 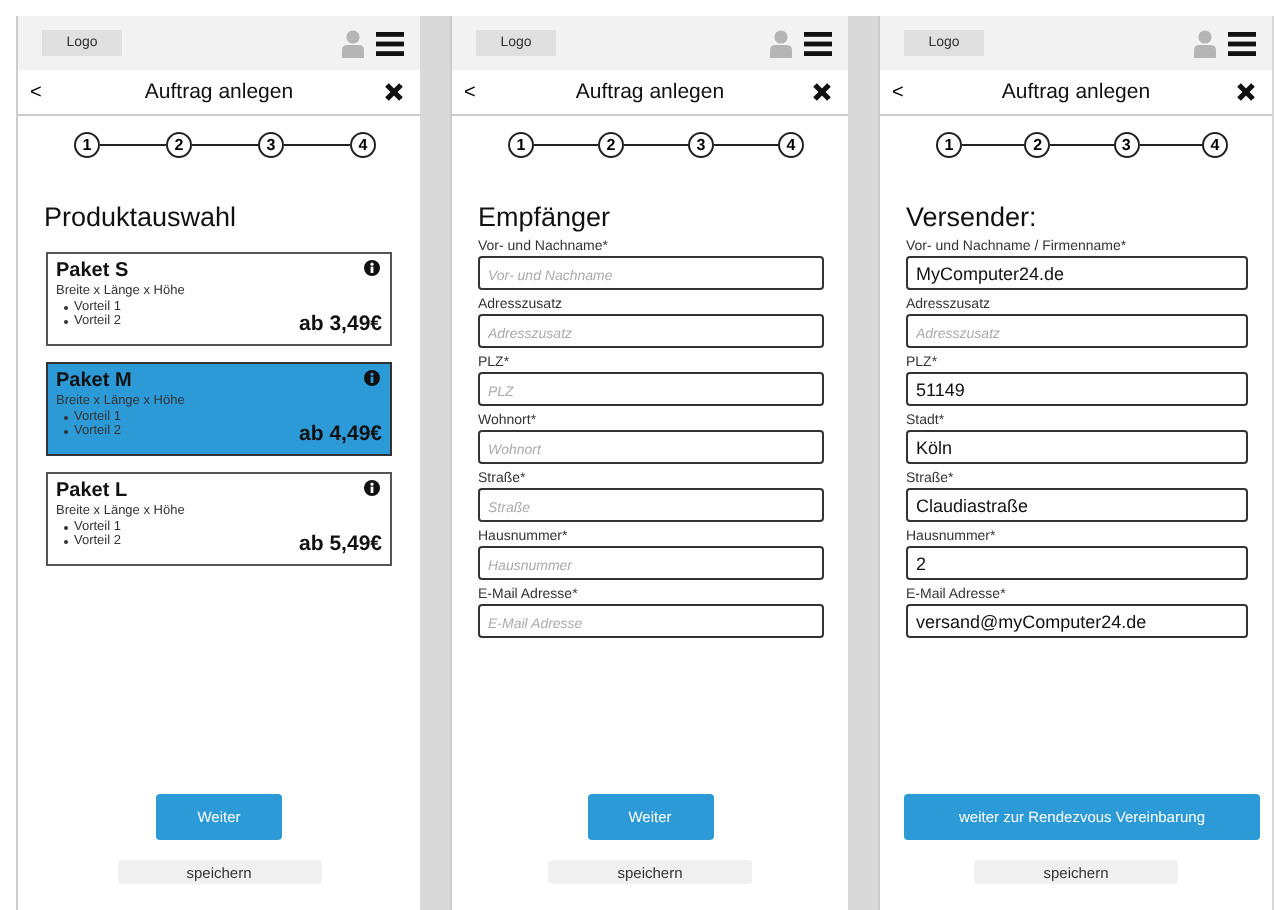 I want to click on section-heading: Versender:, so click(x=971, y=217).